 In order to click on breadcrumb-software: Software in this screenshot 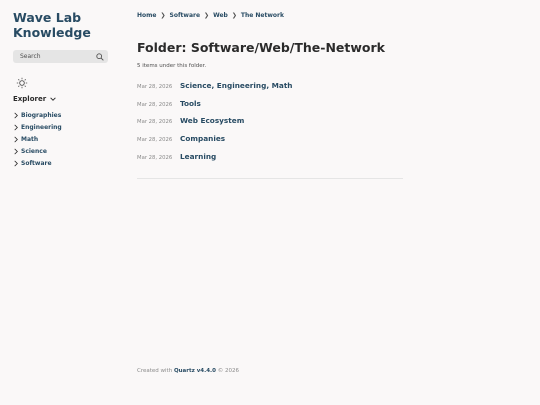, I will do `click(185, 15)`.